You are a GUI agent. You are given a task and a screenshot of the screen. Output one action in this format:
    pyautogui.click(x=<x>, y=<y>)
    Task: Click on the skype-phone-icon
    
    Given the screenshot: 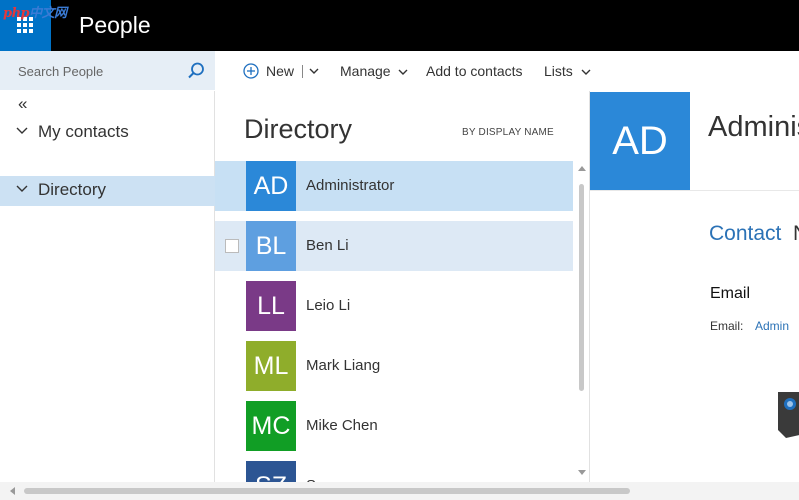 What is the action you would take?
    pyautogui.click(x=787, y=415)
    